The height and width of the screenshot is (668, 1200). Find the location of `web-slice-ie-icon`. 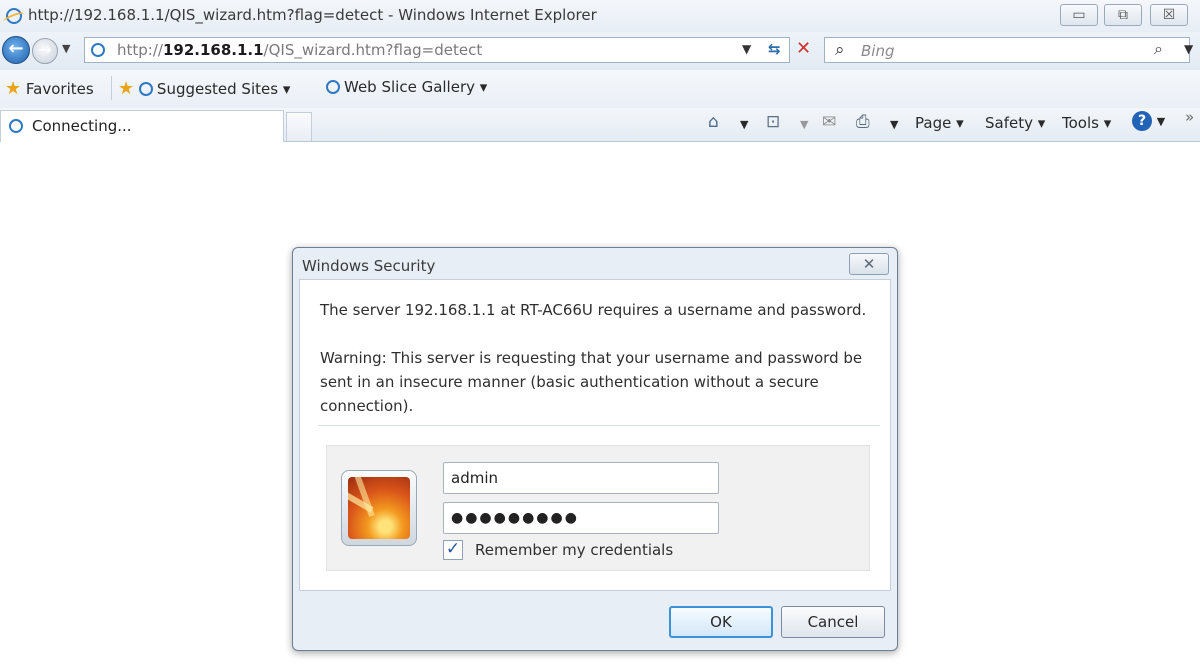

web-slice-ie-icon is located at coordinates (333, 87).